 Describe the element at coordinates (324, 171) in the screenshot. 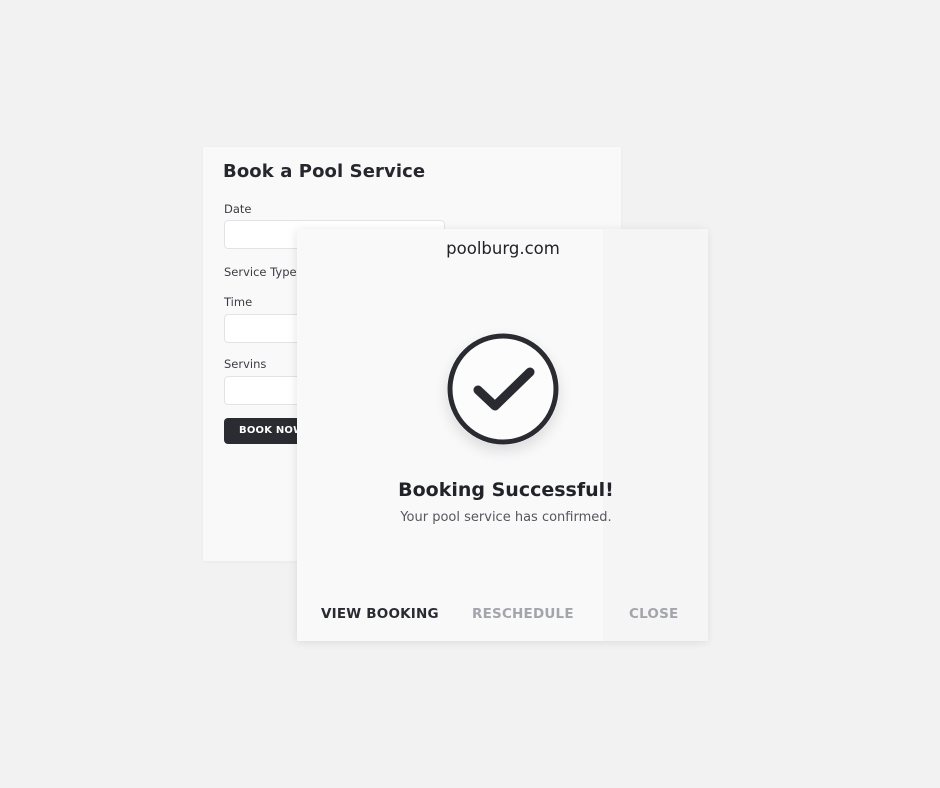

I see `form-title: Book a Pool Service` at that location.